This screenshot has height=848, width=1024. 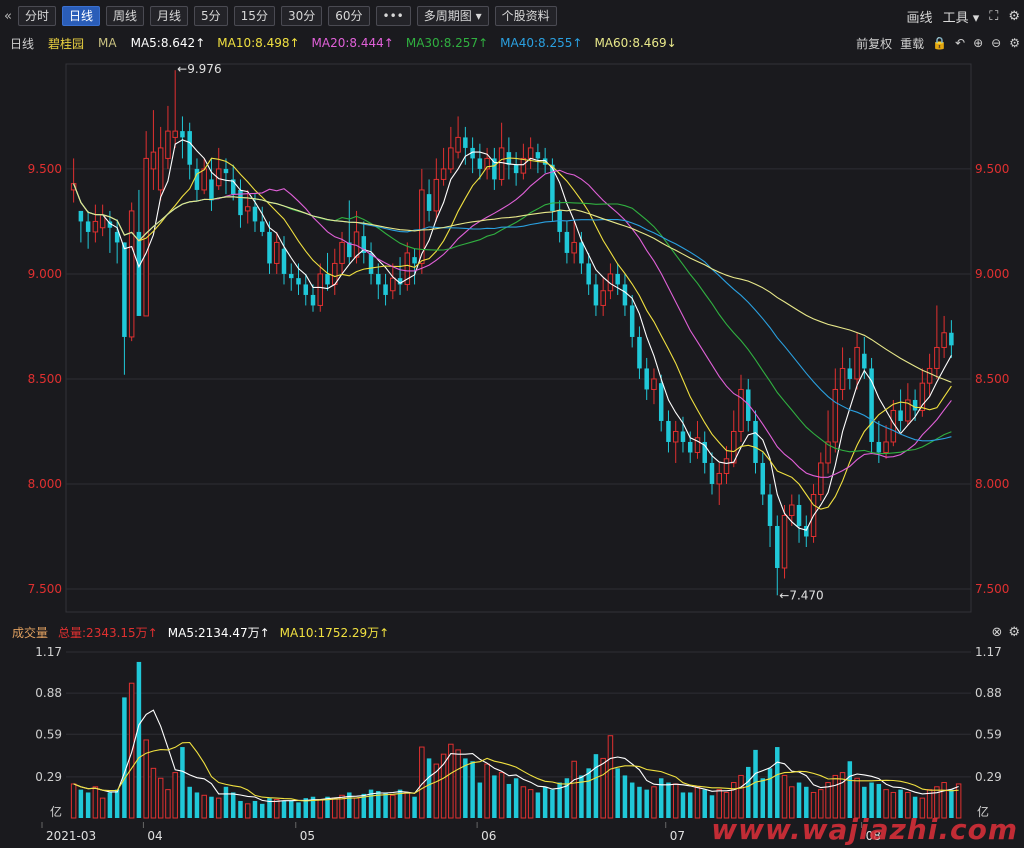 I want to click on tab-8: •••, so click(x=393, y=16).